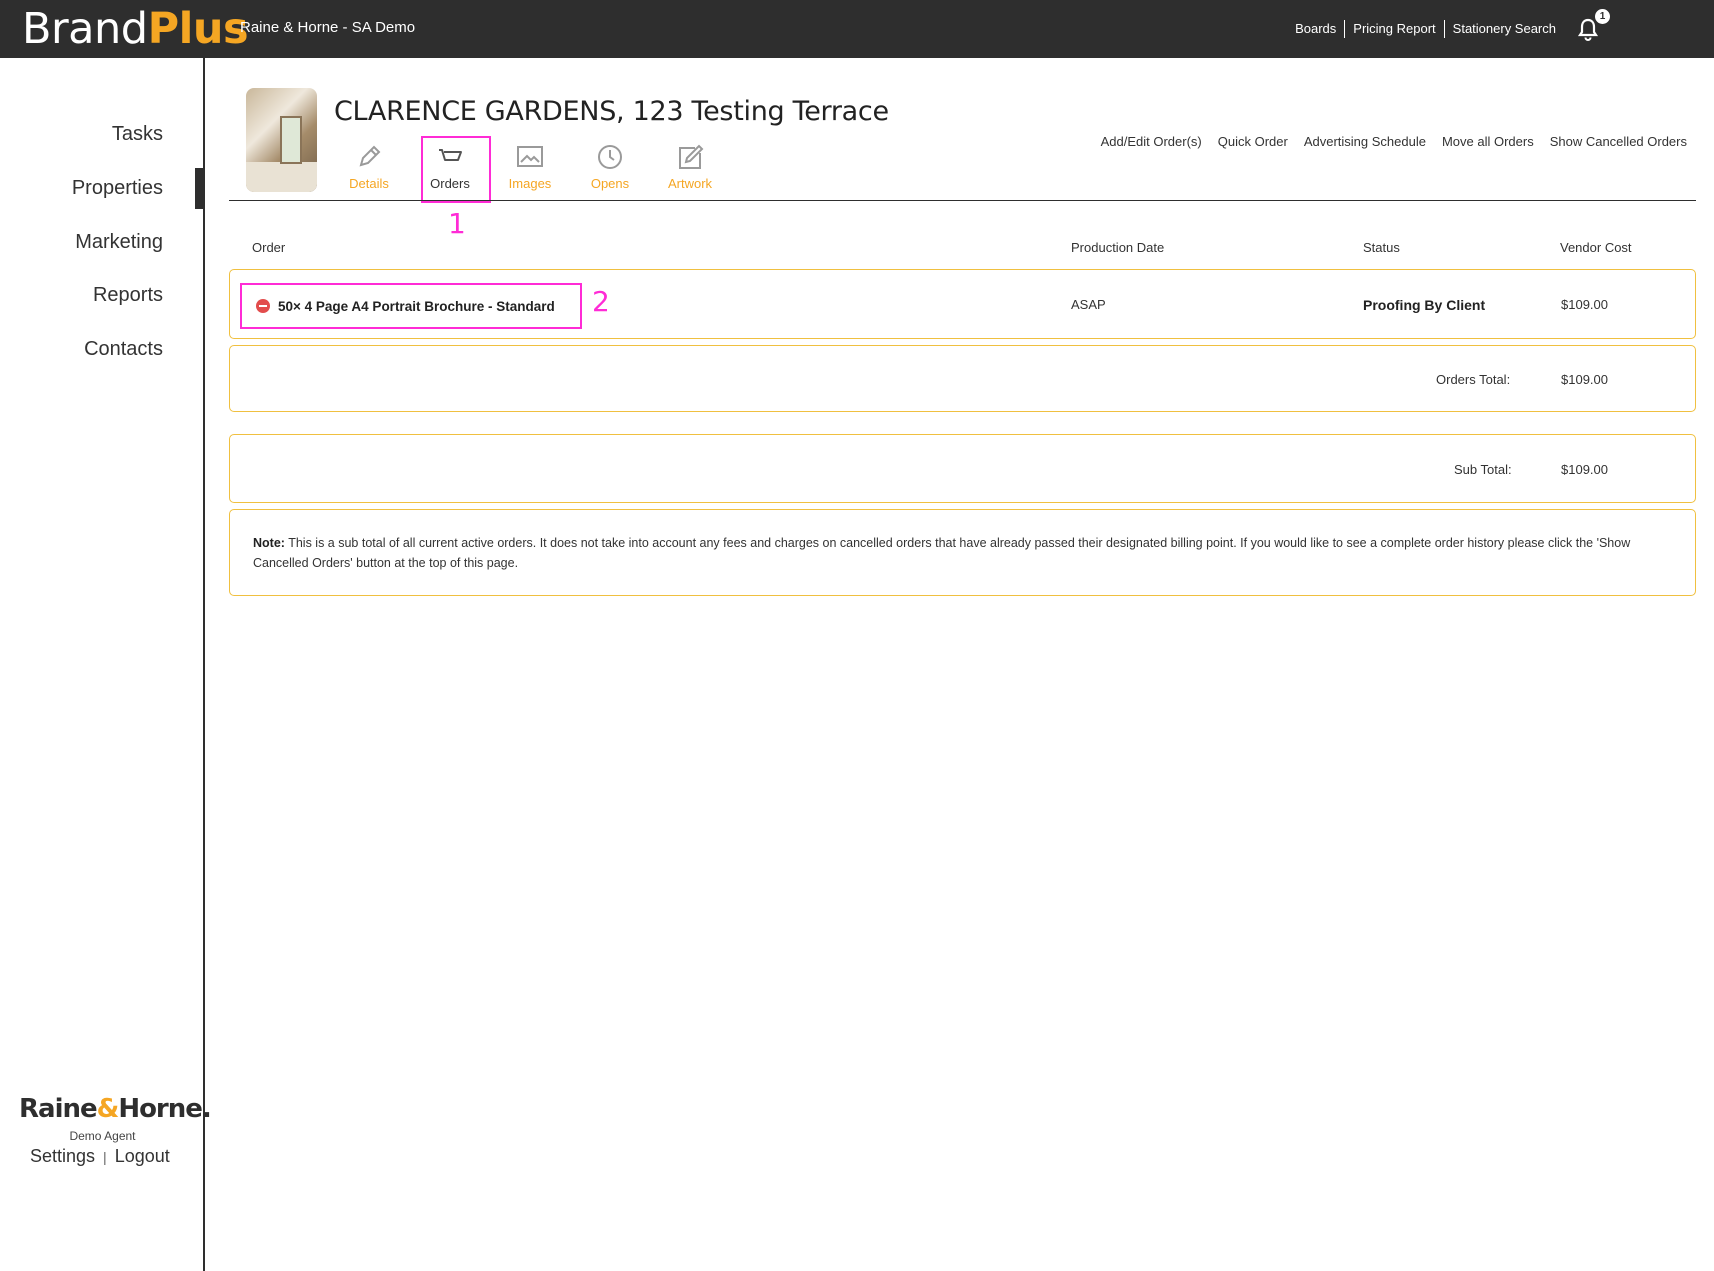  What do you see at coordinates (281, 177) in the screenshot?
I see `photo-floor` at bounding box center [281, 177].